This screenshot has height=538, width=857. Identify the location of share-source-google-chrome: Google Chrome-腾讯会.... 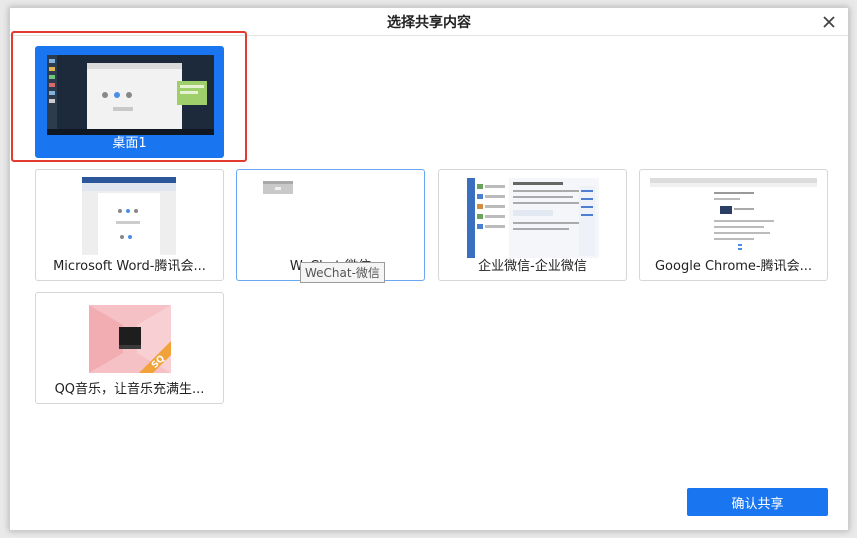
(733, 225).